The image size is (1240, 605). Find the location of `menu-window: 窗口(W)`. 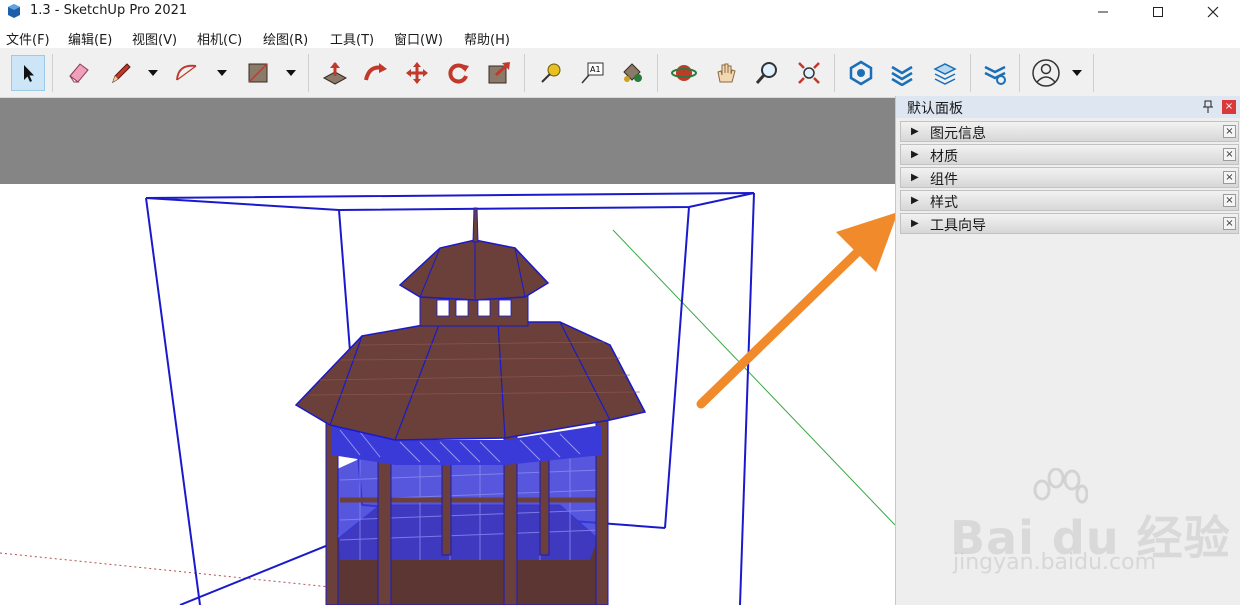

menu-window: 窗口(W) is located at coordinates (418, 38).